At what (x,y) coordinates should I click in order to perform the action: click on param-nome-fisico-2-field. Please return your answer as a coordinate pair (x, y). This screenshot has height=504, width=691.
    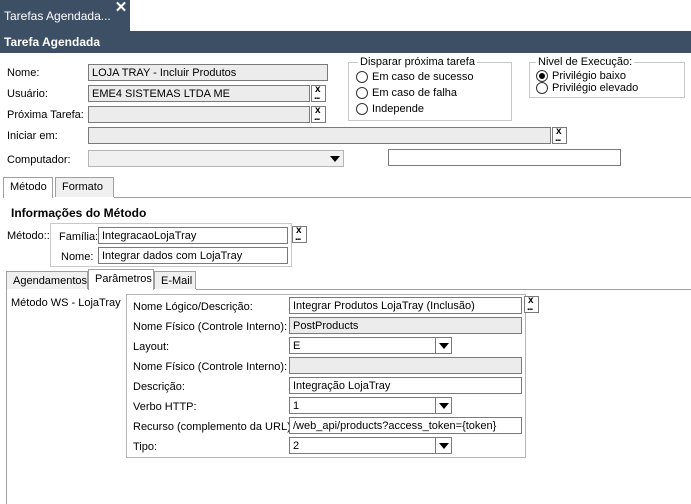
    Looking at the image, I should click on (405, 365).